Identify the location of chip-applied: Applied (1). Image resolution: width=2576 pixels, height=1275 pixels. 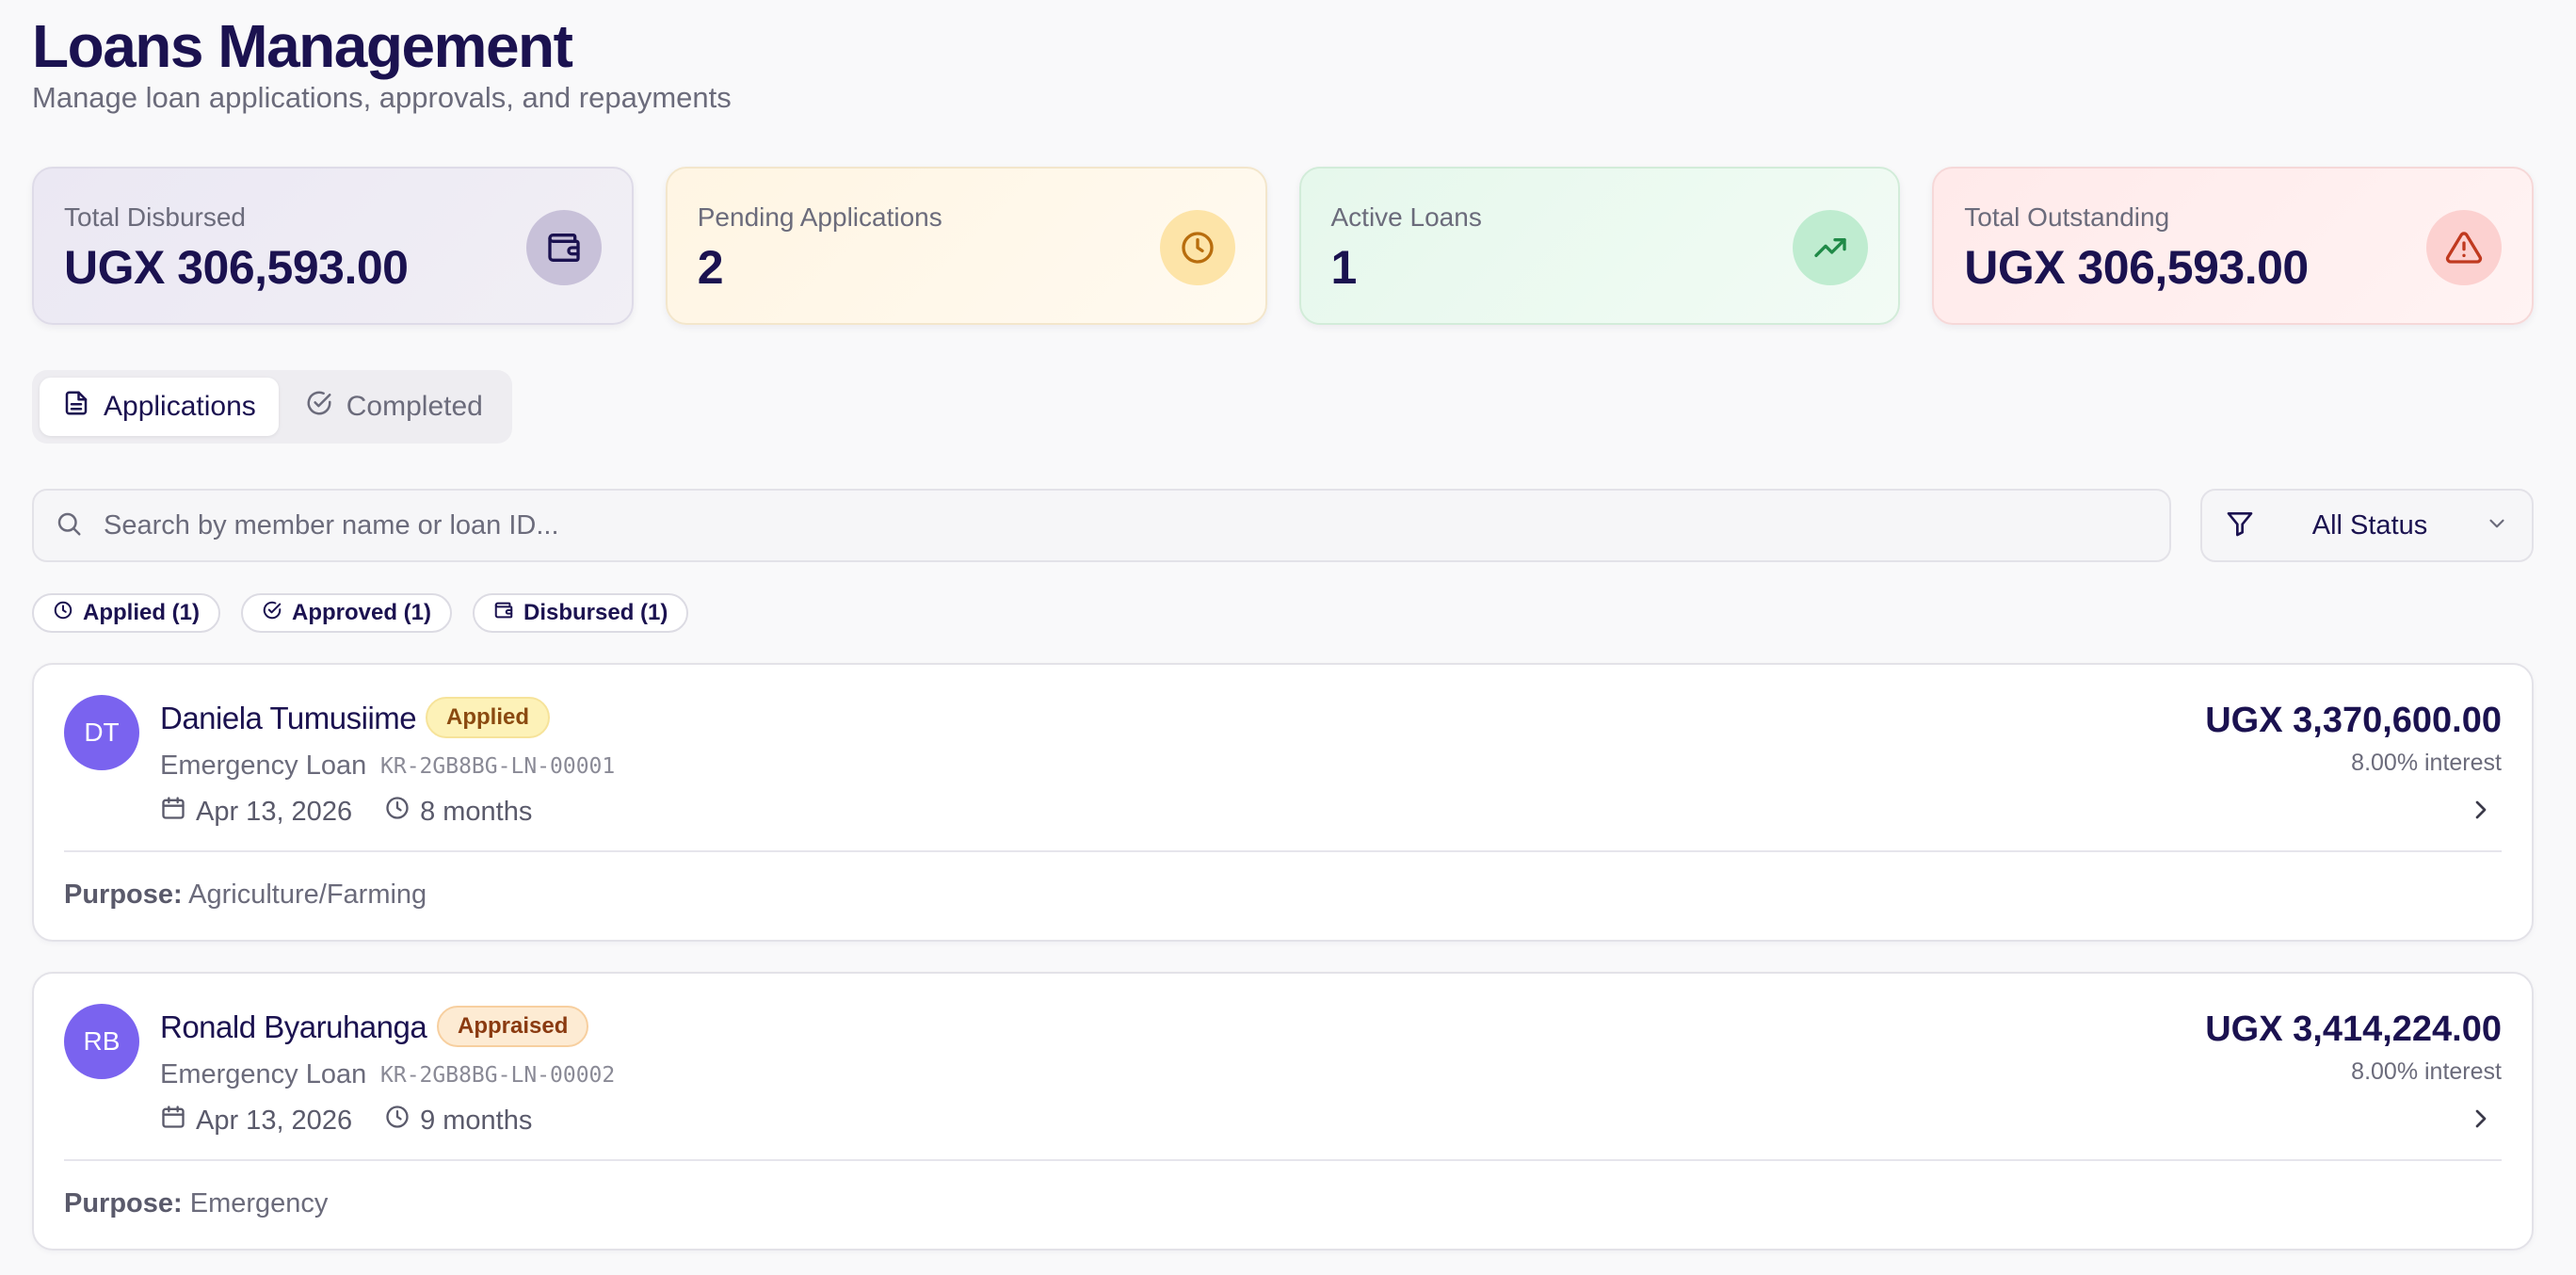
(126, 613).